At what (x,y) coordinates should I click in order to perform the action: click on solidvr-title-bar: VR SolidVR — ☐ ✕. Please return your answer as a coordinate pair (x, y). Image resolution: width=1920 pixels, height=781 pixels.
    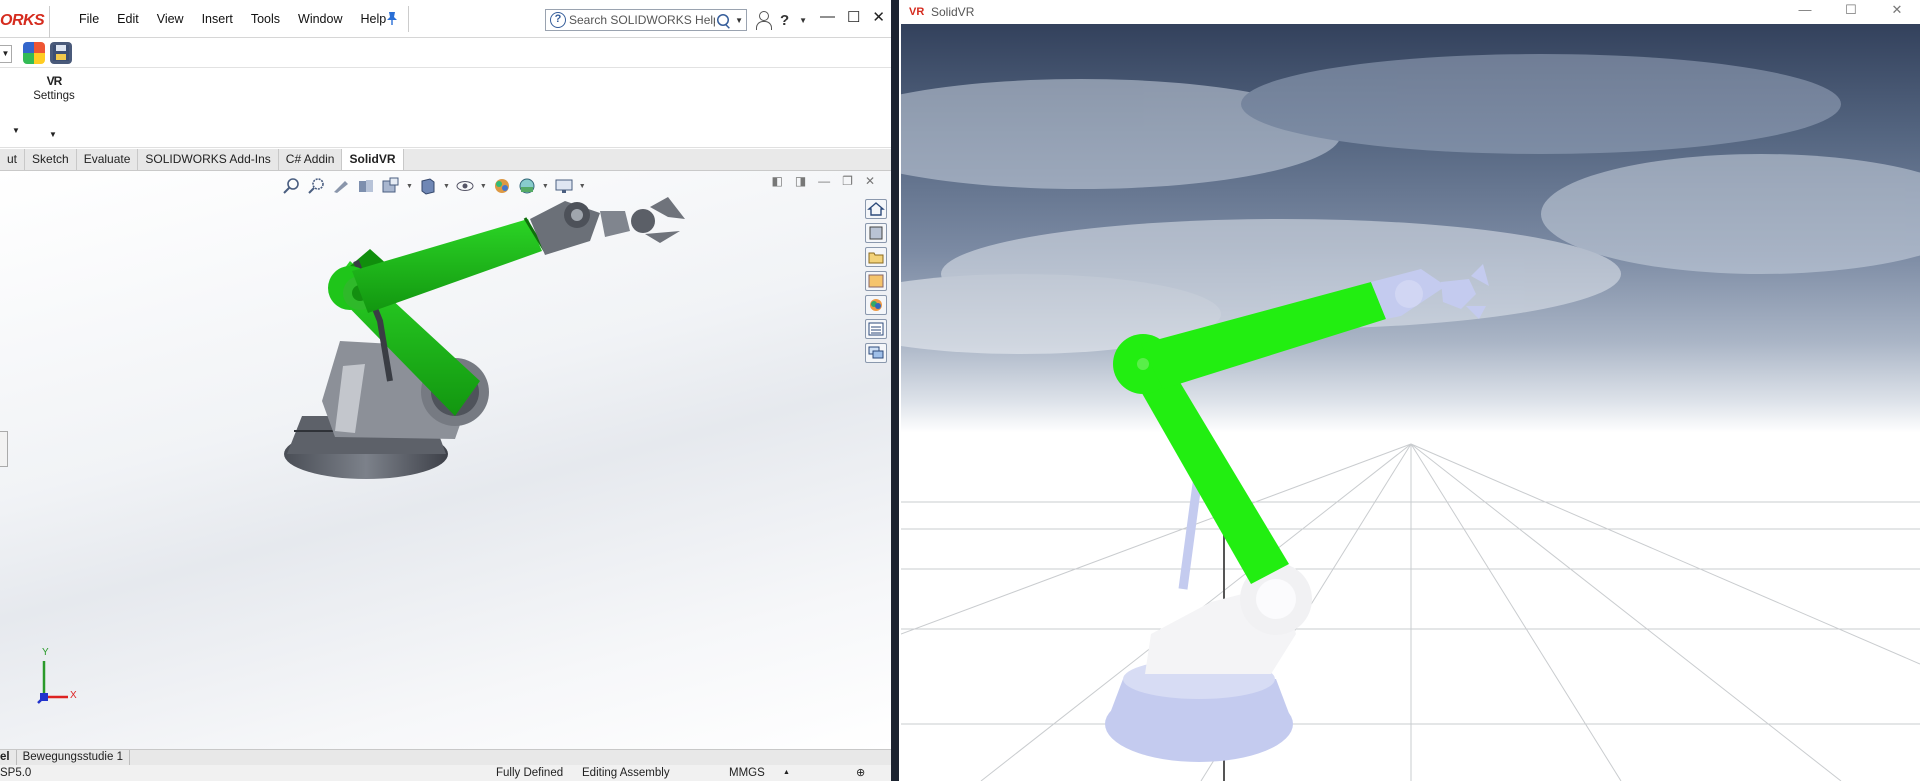
    Looking at the image, I should click on (1409, 12).